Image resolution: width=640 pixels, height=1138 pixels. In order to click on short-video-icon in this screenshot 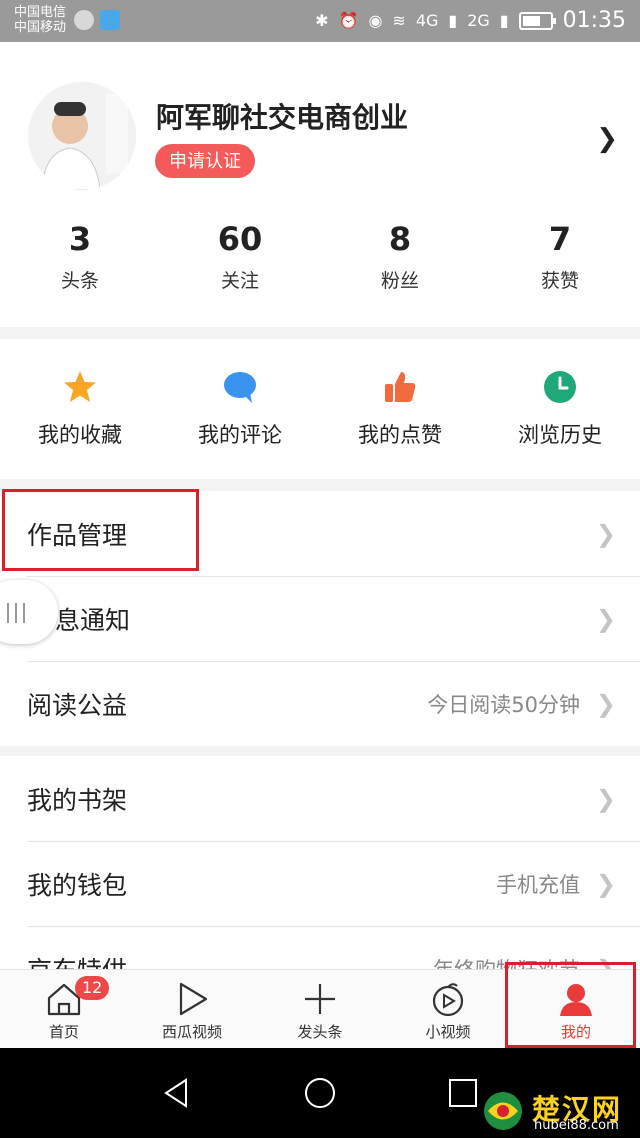, I will do `click(448, 1000)`.